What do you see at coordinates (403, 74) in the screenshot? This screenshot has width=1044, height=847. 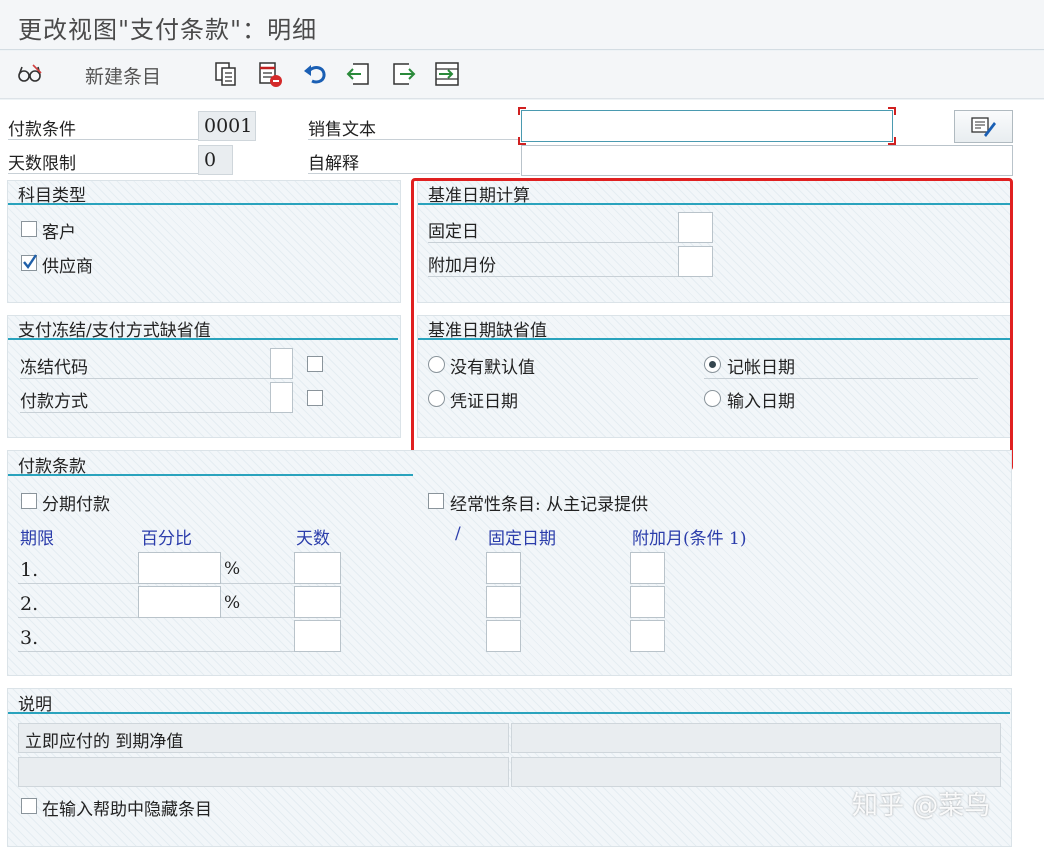 I see `next-entry-icon` at bounding box center [403, 74].